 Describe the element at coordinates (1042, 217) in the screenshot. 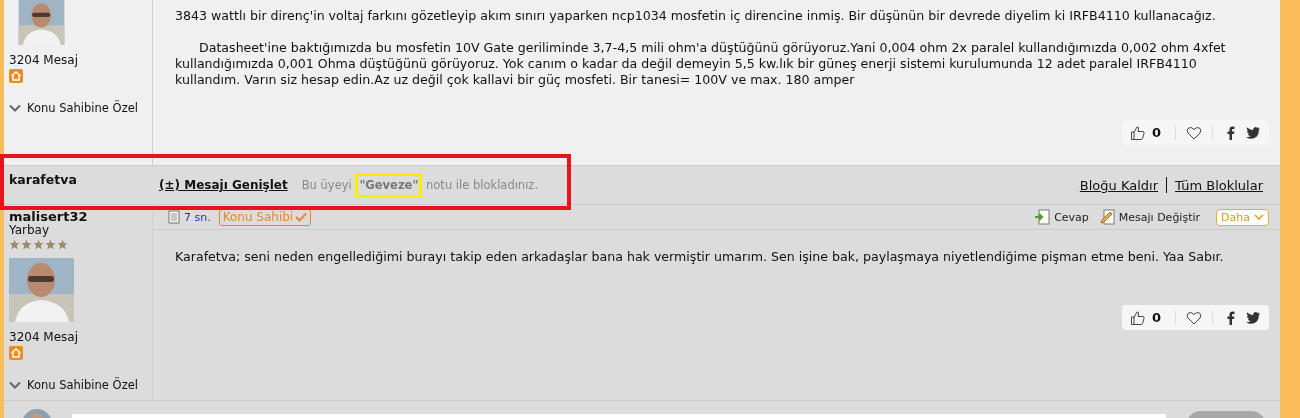

I see `reply-icon` at that location.